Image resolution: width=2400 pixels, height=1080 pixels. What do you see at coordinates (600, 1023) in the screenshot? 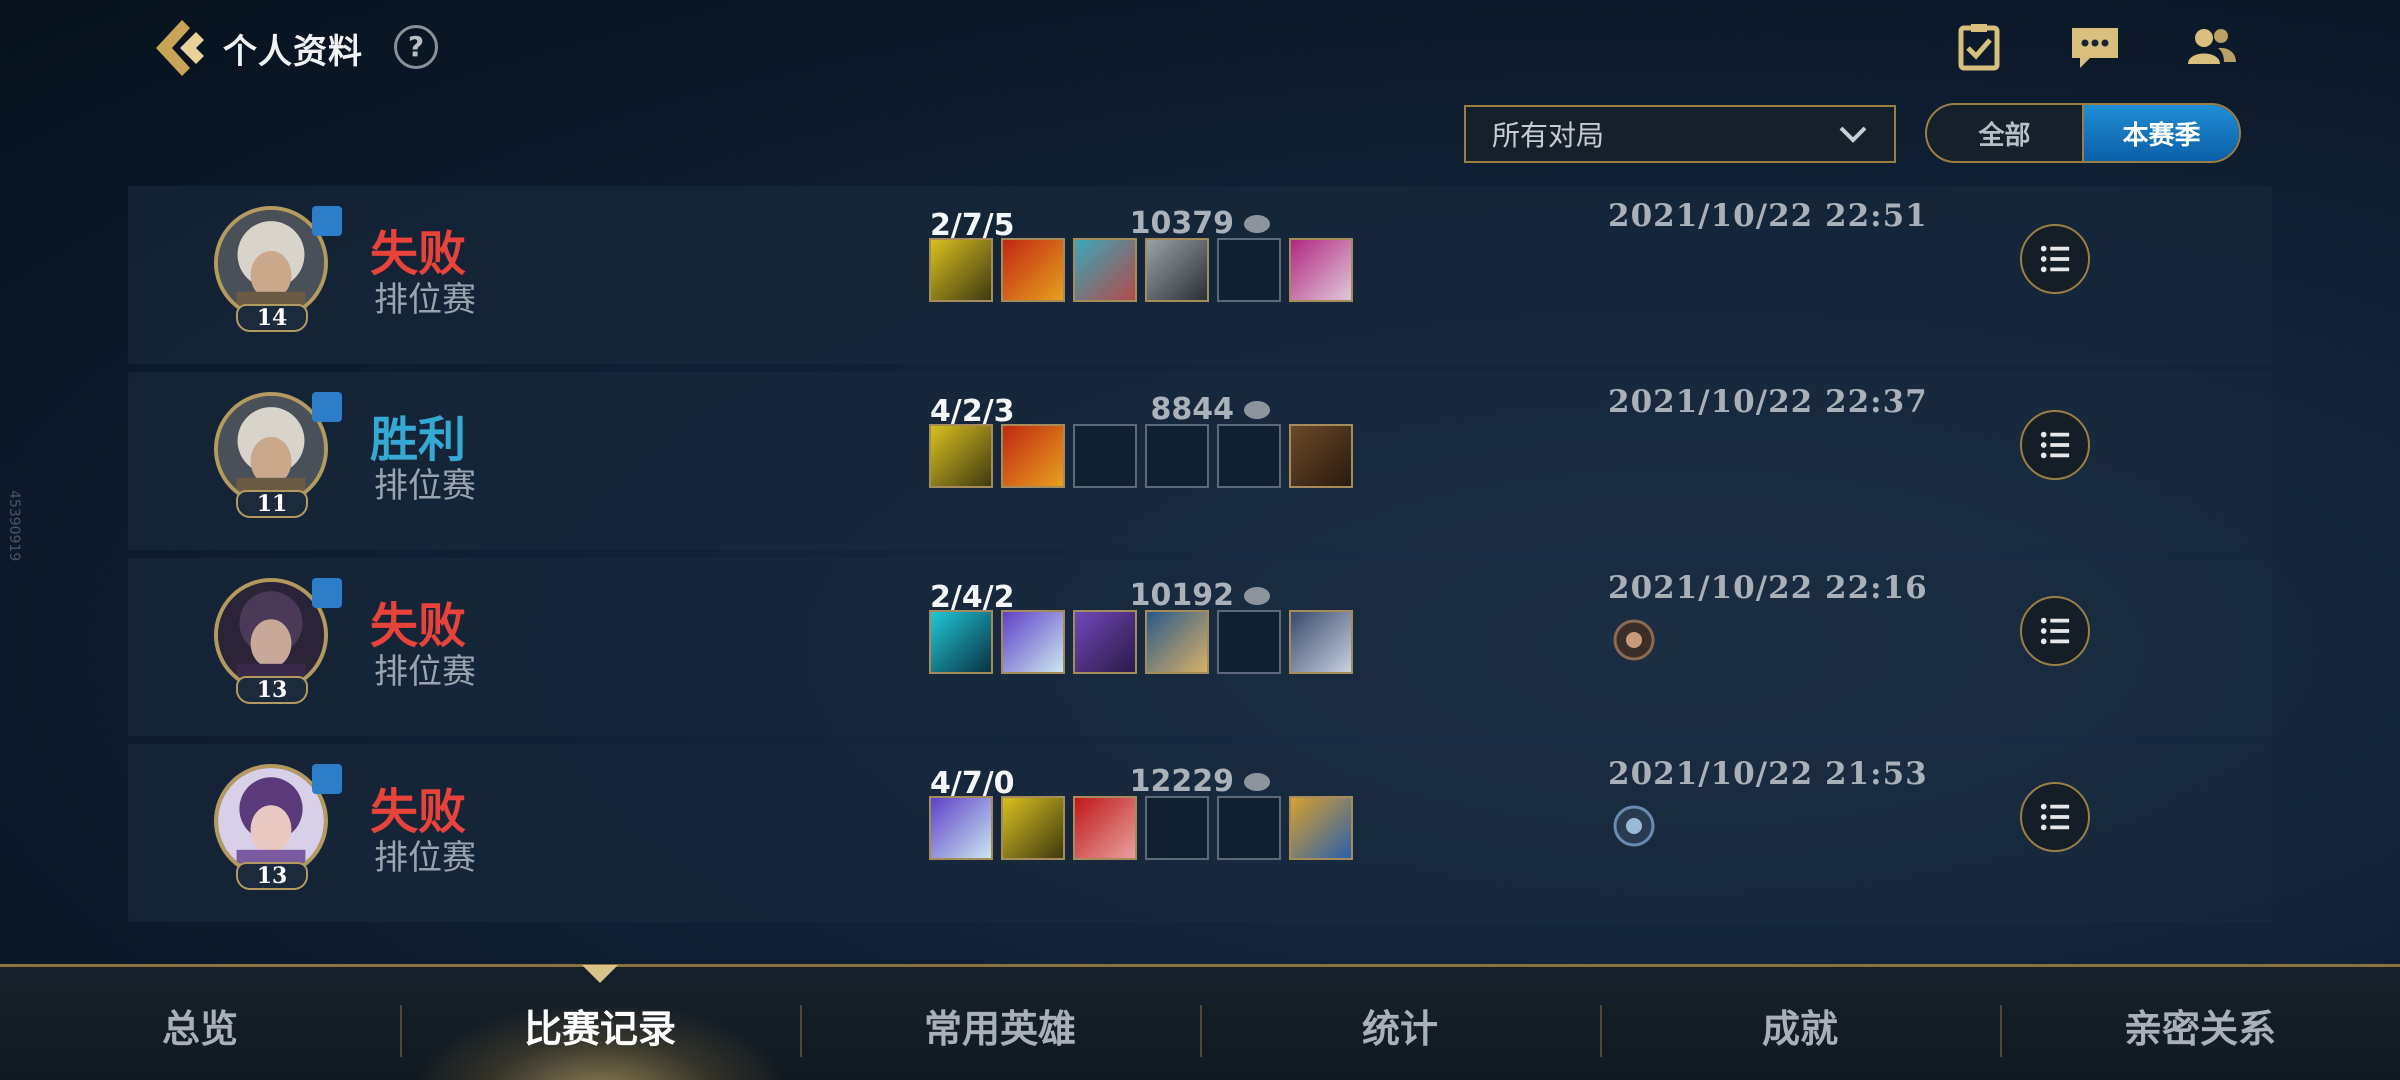
I see `tab-match-history: 比赛记录` at bounding box center [600, 1023].